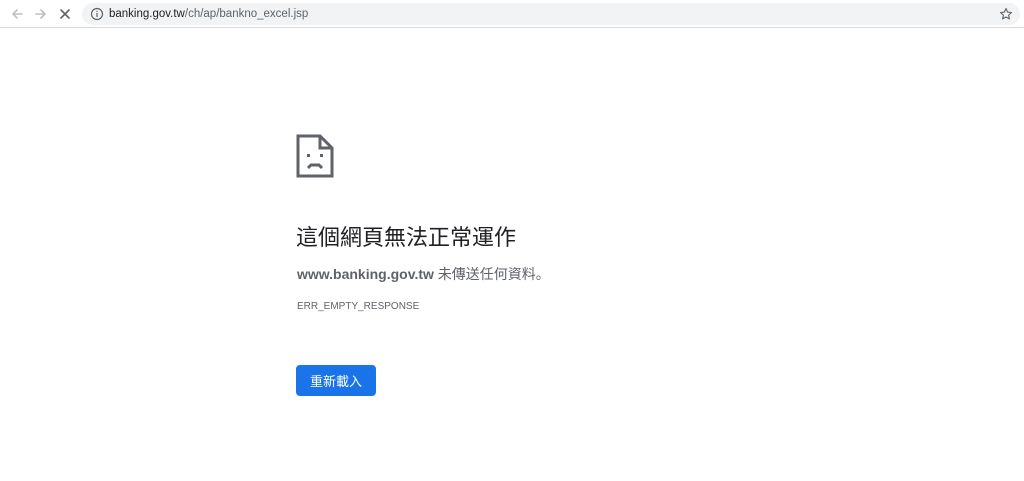 The image size is (1024, 481). I want to click on error-description-text: 未傳送任何資料。, so click(491, 274).